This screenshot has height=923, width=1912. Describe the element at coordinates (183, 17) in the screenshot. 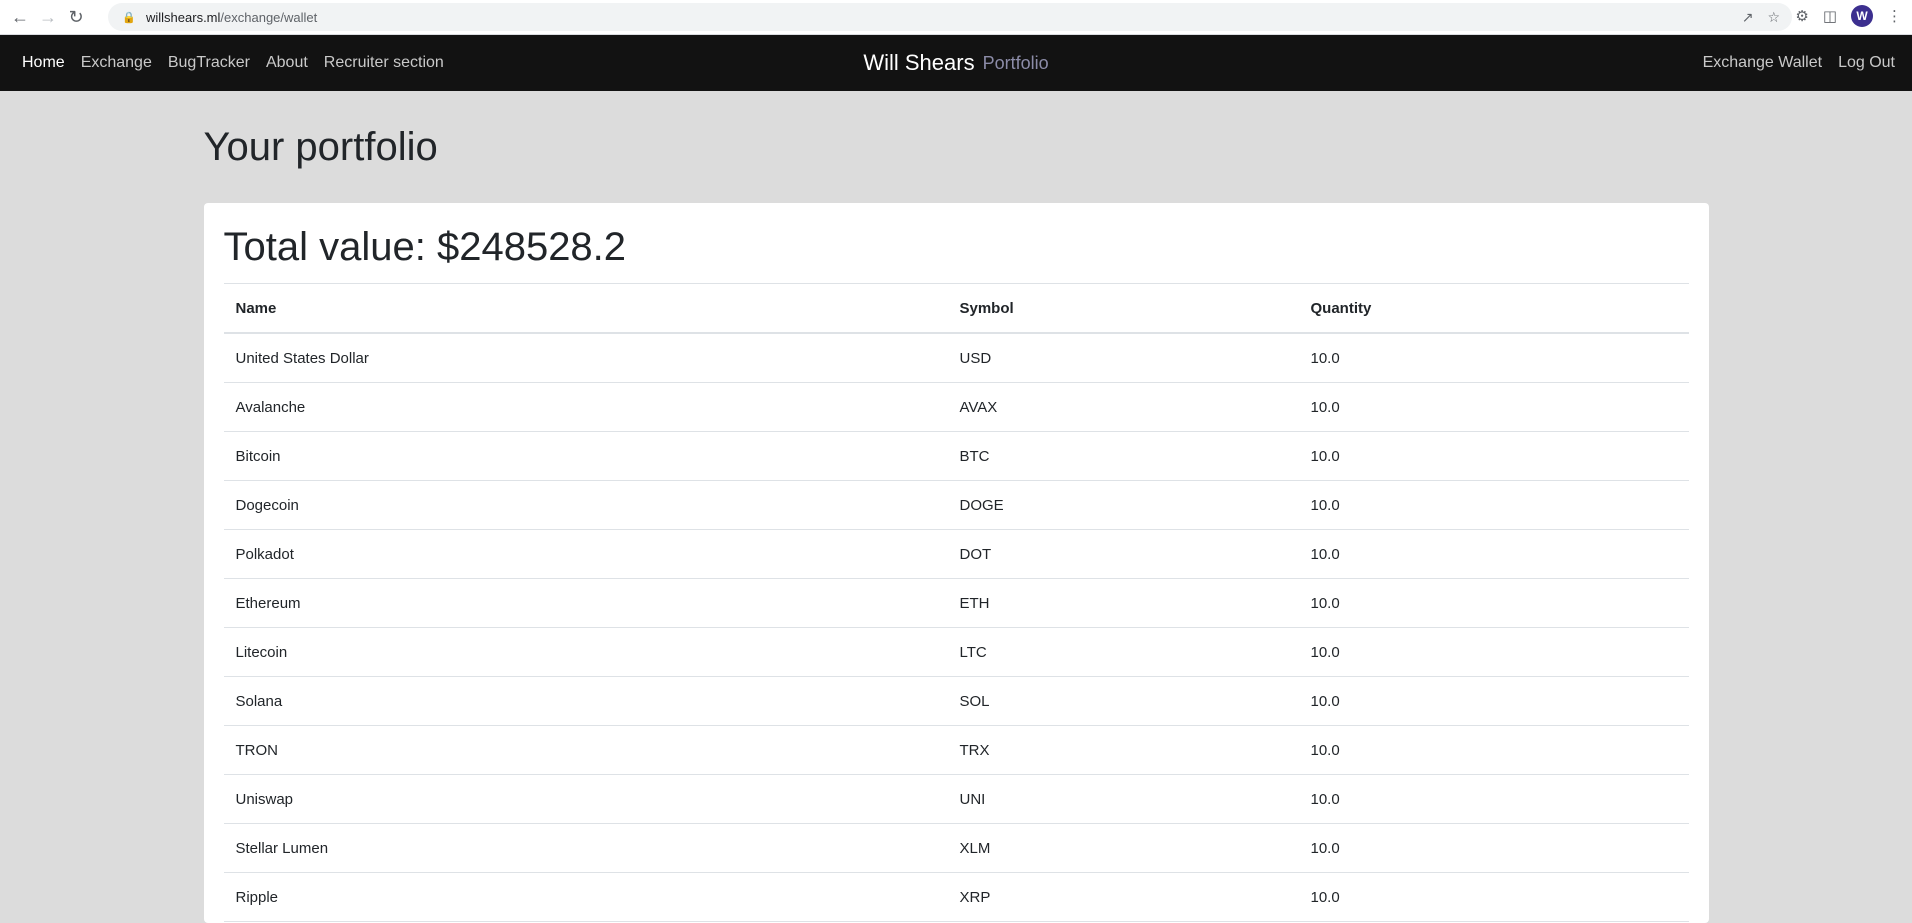

I see `url-host: willshears.ml` at that location.